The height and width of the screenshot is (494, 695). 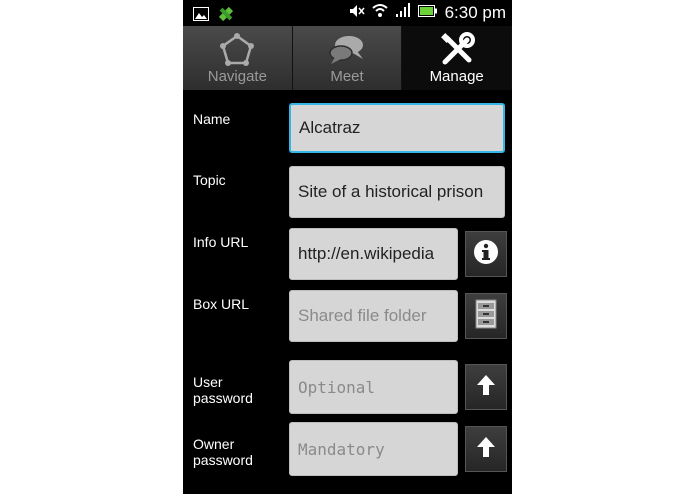 What do you see at coordinates (347, 50) in the screenshot?
I see `chat-bubbles-icon` at bounding box center [347, 50].